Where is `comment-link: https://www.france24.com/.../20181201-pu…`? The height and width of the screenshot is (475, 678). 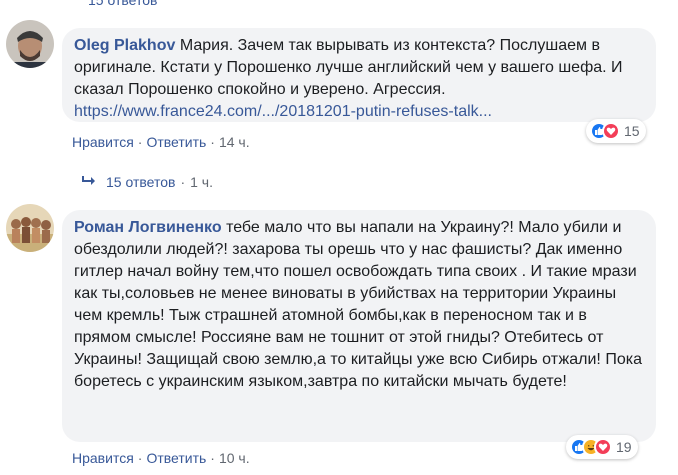
comment-link: https://www.france24.com/.../20181201-pu… is located at coordinates (283, 111).